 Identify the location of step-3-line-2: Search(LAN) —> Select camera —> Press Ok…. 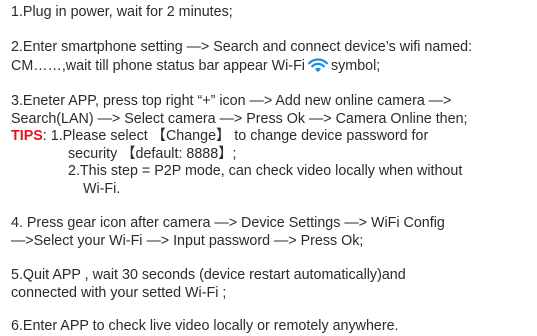
(239, 118).